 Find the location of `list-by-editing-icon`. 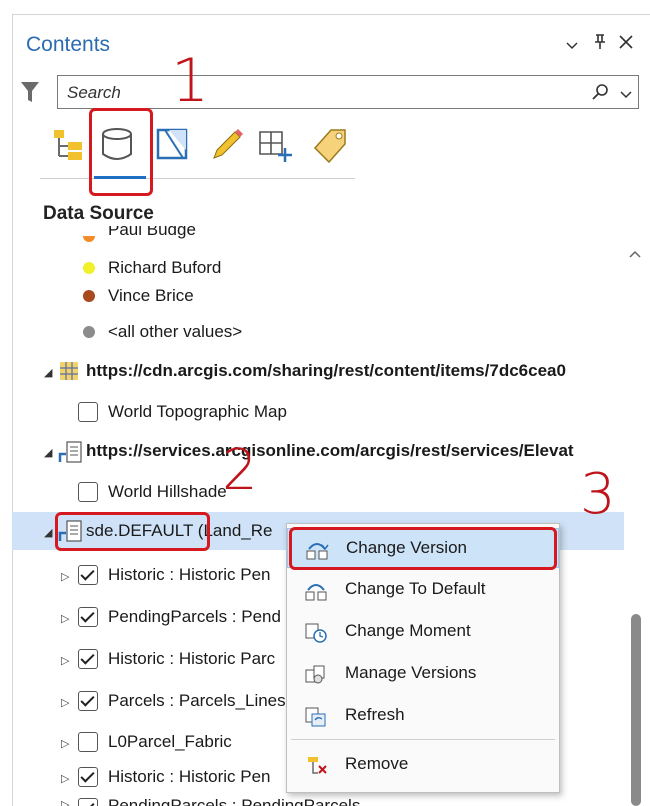

list-by-editing-icon is located at coordinates (226, 146).